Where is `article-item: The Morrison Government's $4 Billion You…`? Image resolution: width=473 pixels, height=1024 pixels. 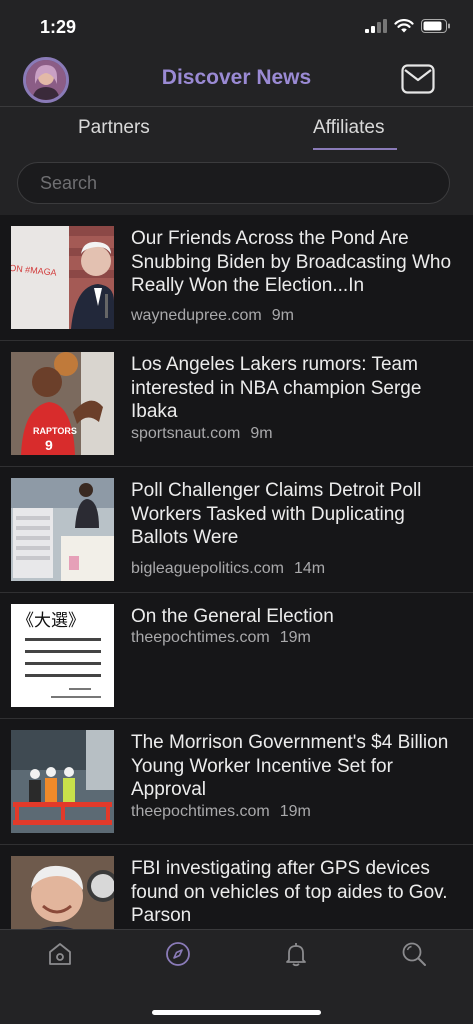
article-item: The Morrison Government's $4 Billion You… is located at coordinates (236, 782).